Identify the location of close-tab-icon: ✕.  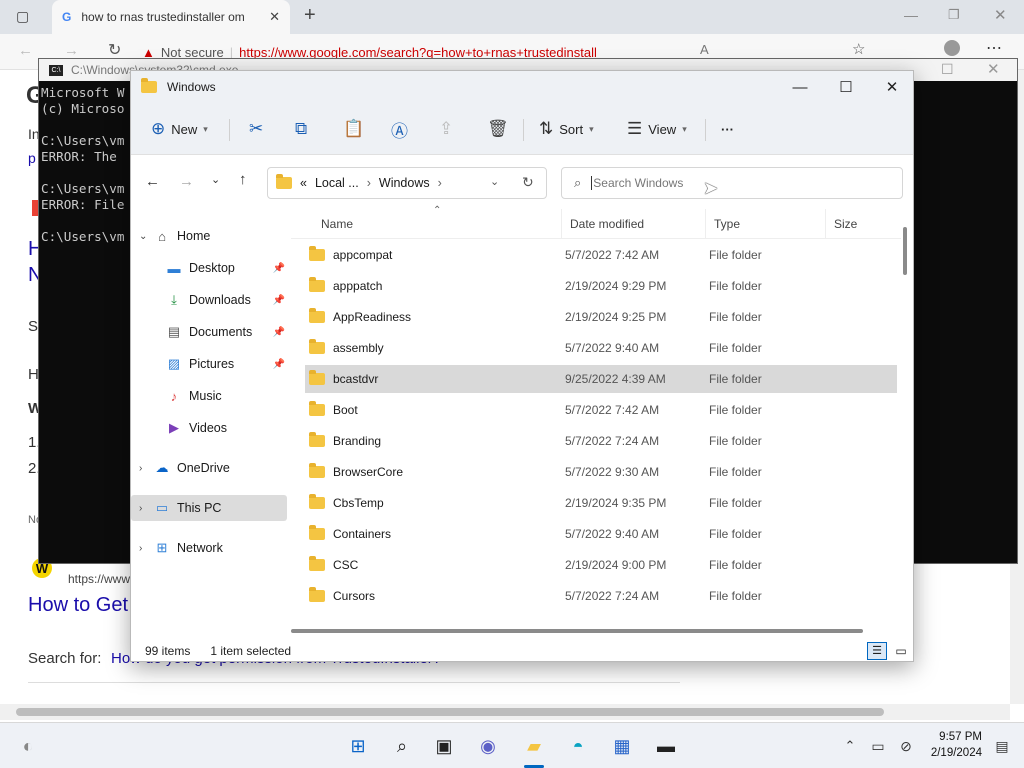
(274, 17).